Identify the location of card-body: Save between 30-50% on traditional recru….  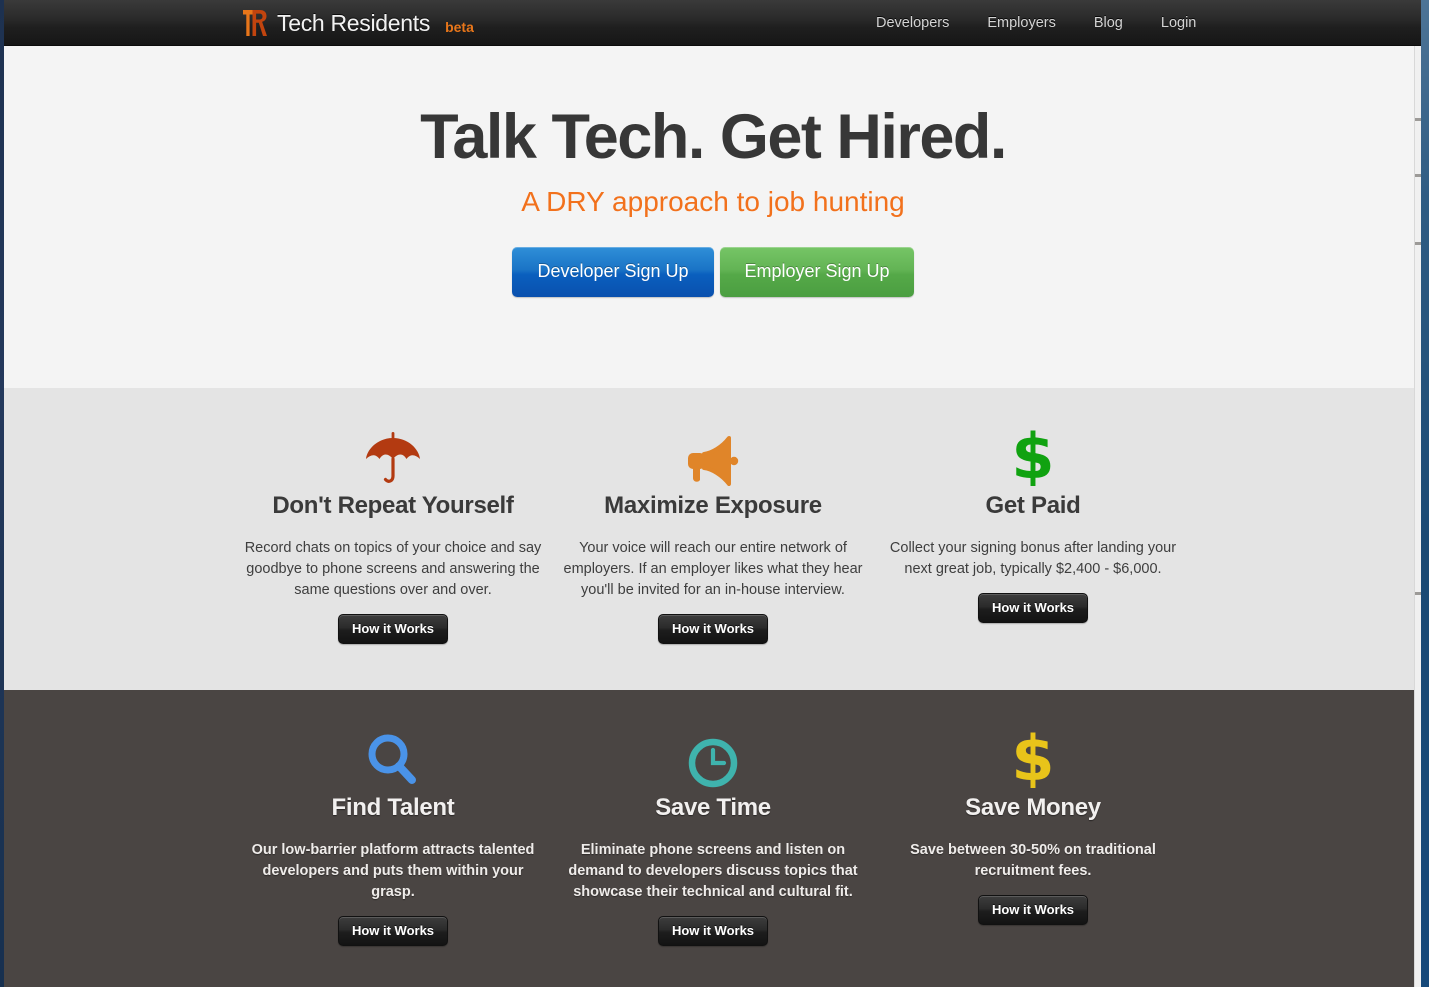
(1033, 860).